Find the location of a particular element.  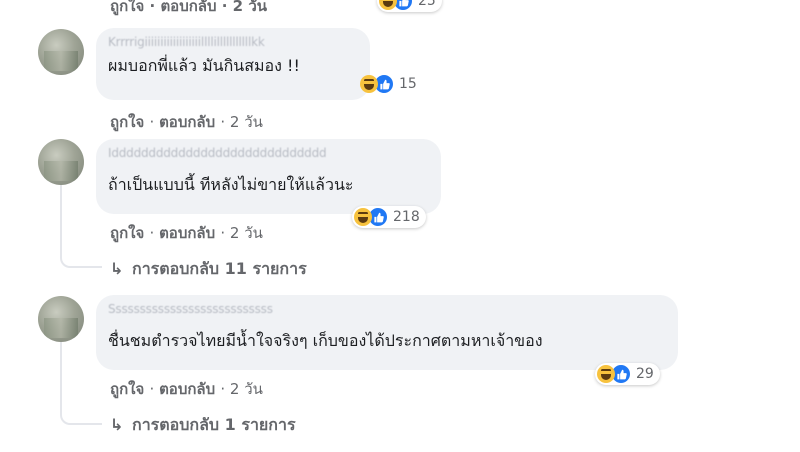

reaction-summary: 15 is located at coordinates (390, 84).